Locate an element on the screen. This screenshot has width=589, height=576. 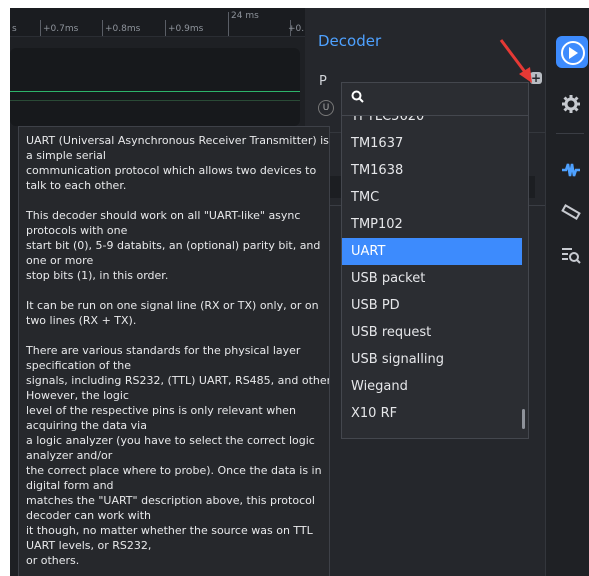
tooltip-line: However, the logic is located at coordinates (77, 395).